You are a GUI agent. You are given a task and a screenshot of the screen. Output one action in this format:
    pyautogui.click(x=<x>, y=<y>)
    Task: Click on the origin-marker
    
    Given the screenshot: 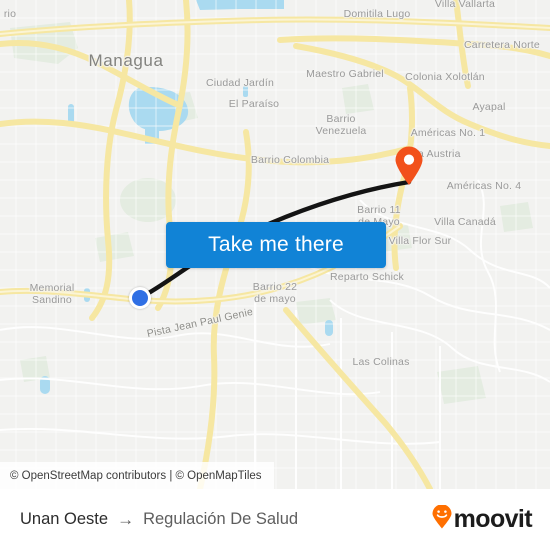 What is the action you would take?
    pyautogui.click(x=140, y=298)
    